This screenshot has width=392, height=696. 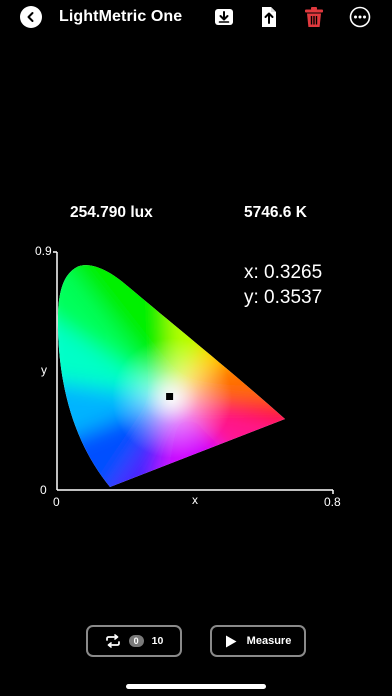 I want to click on more-button, so click(x=360, y=17).